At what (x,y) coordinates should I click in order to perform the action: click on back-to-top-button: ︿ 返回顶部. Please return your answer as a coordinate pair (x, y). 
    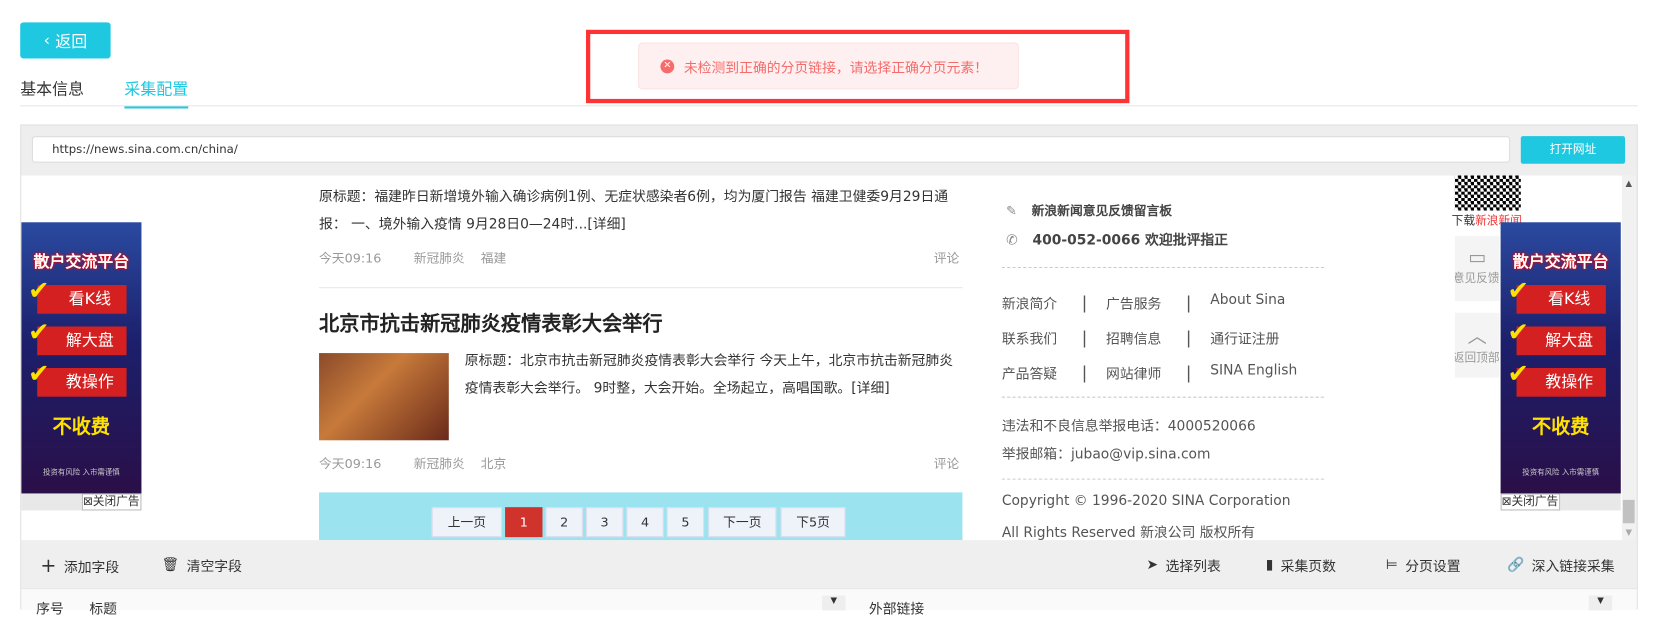
    Looking at the image, I should click on (1477, 345).